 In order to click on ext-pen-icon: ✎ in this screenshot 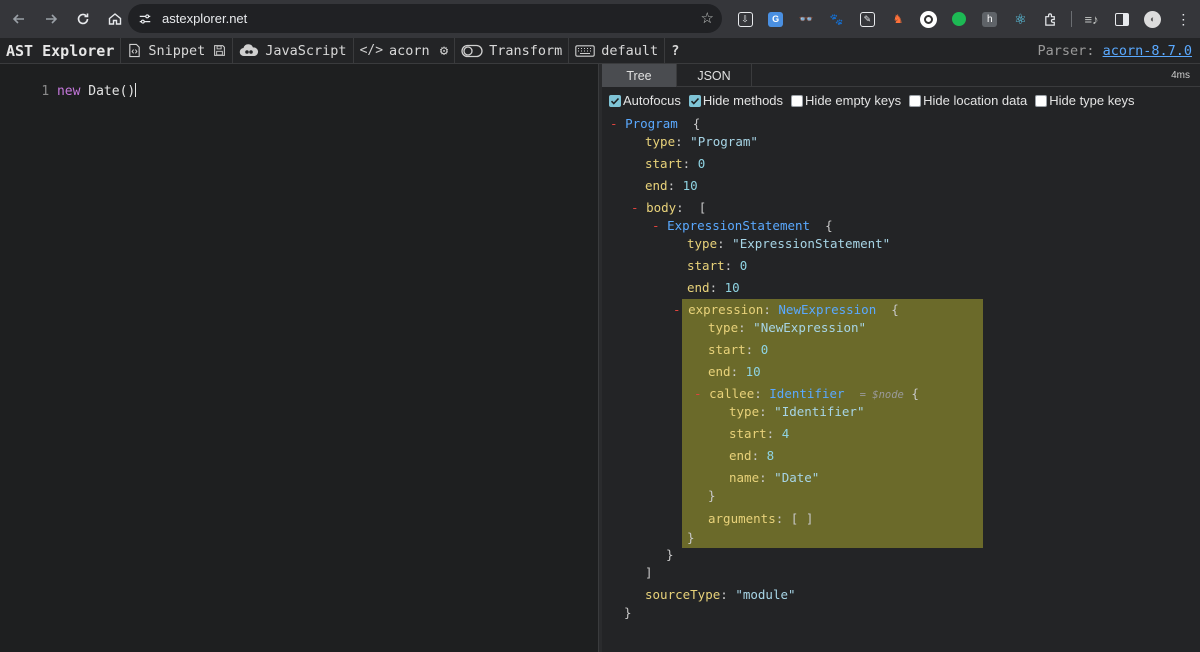, I will do `click(867, 19)`.